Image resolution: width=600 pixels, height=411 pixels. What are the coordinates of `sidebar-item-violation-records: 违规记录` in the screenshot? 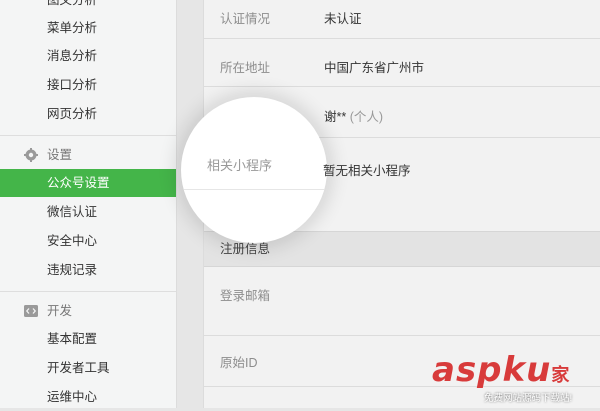 It's located at (88, 270).